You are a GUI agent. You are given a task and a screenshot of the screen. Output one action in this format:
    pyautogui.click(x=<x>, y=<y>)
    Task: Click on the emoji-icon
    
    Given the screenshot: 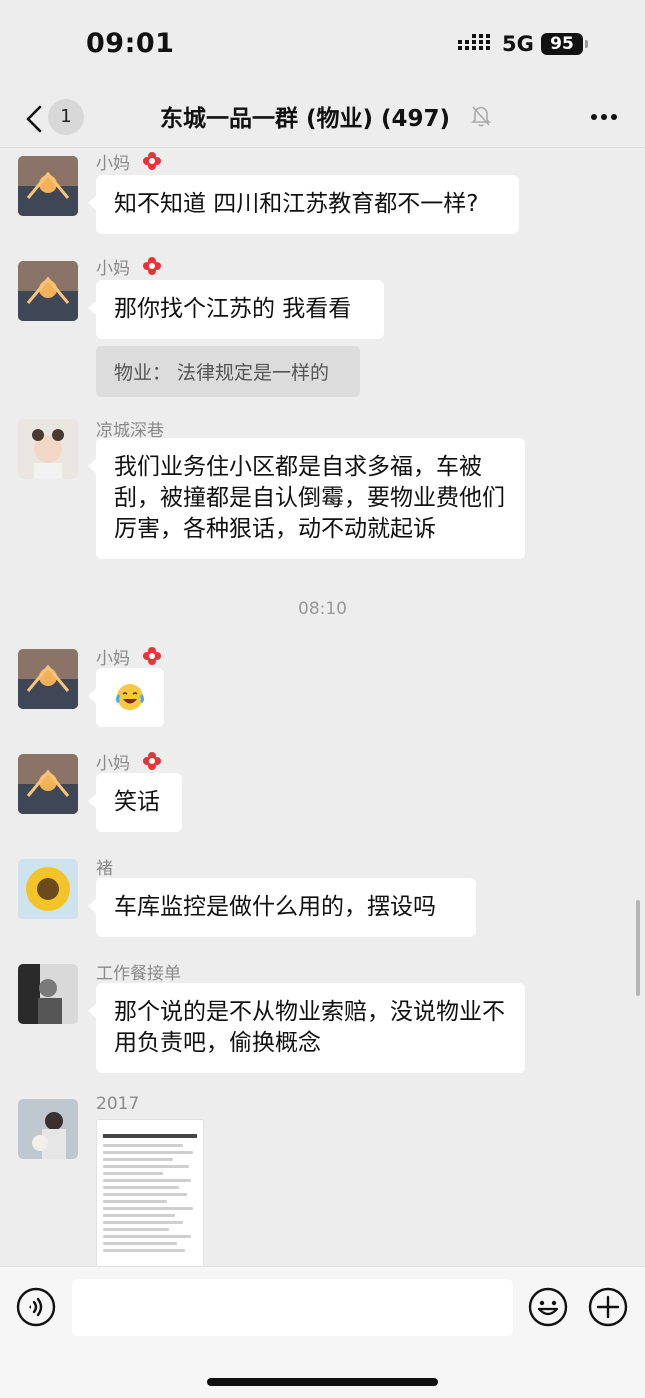 What is the action you would take?
    pyautogui.click(x=548, y=1307)
    